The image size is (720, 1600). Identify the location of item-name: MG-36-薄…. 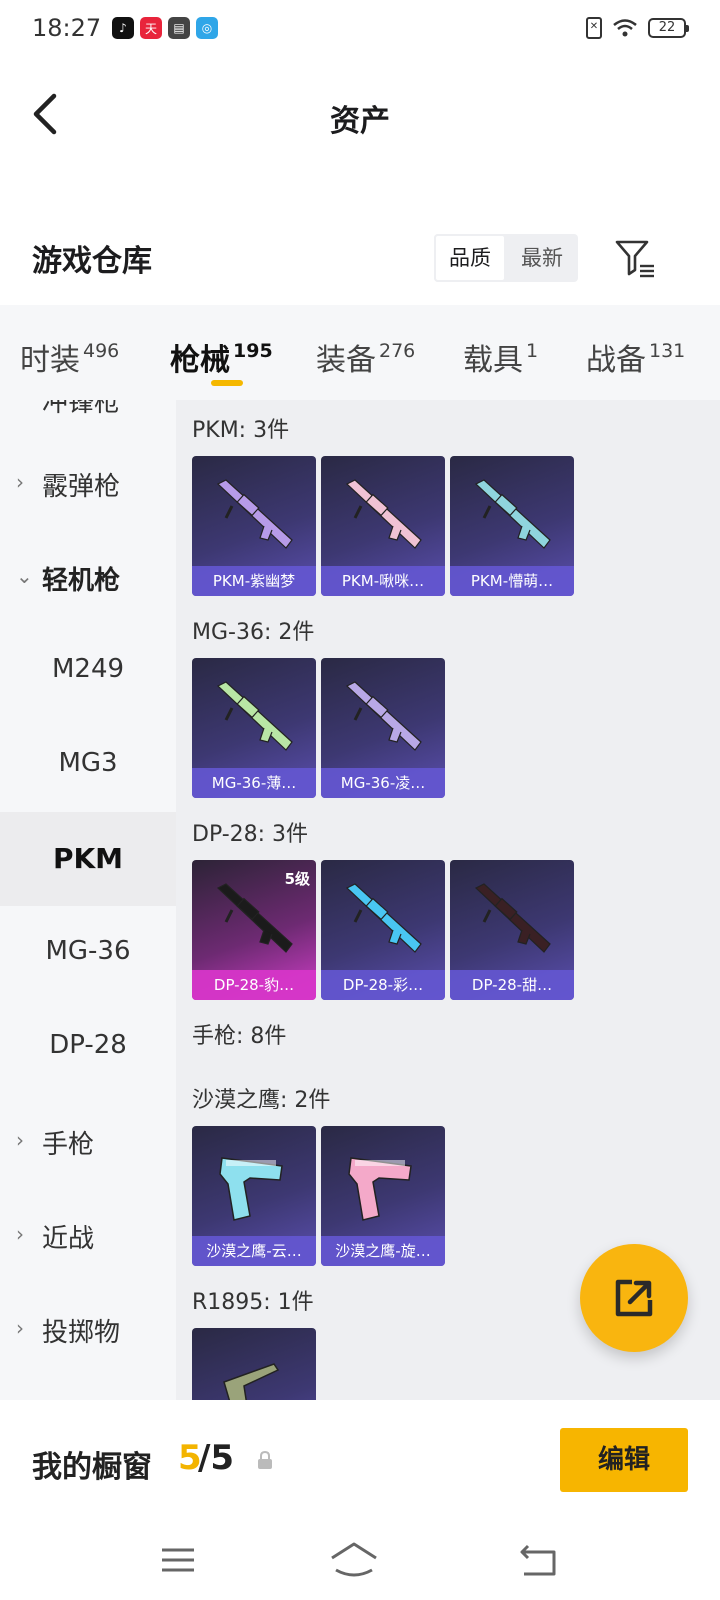
(254, 783).